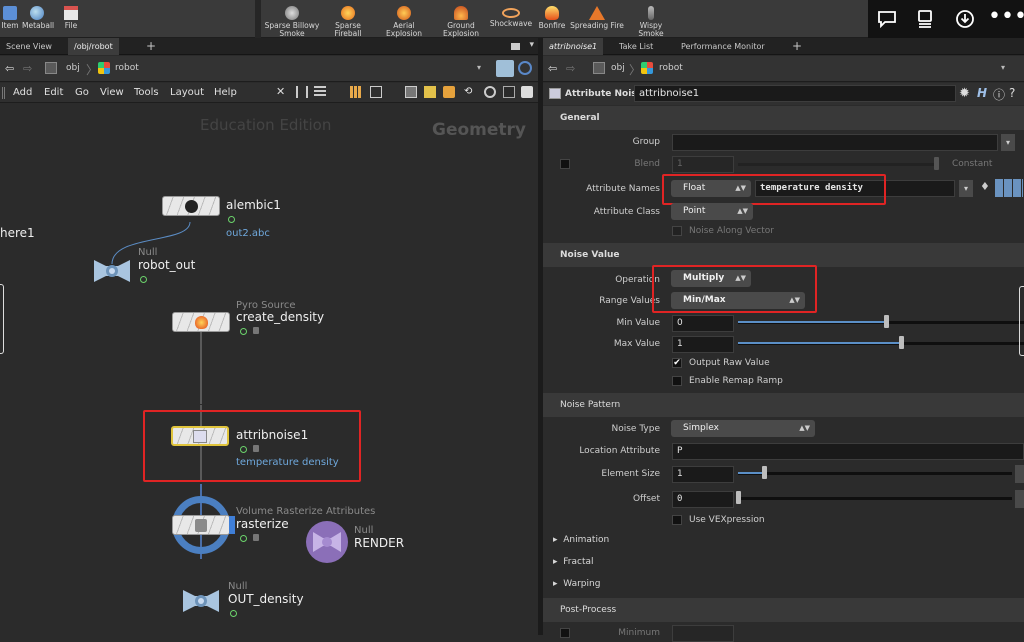 The image size is (1024, 642). What do you see at coordinates (320, 92) in the screenshot?
I see `list-icon` at bounding box center [320, 92].